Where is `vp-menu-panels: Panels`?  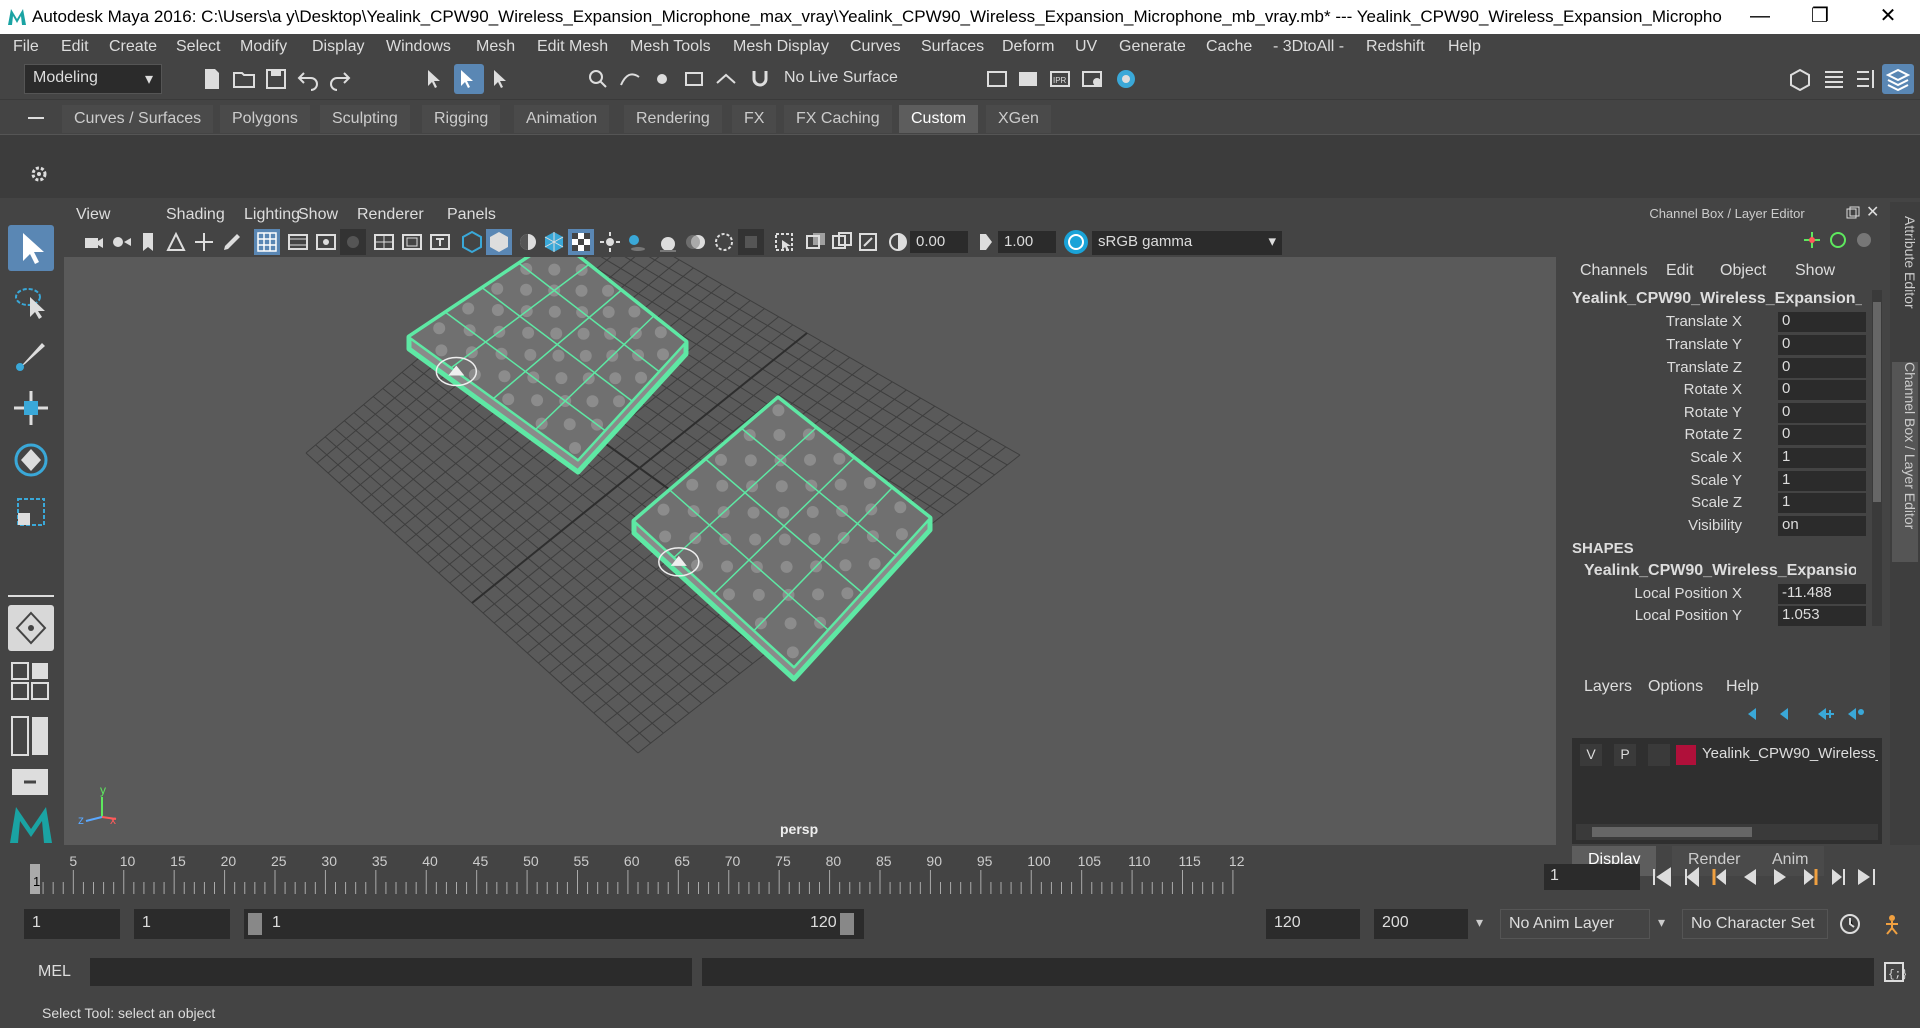 vp-menu-panels: Panels is located at coordinates (471, 215).